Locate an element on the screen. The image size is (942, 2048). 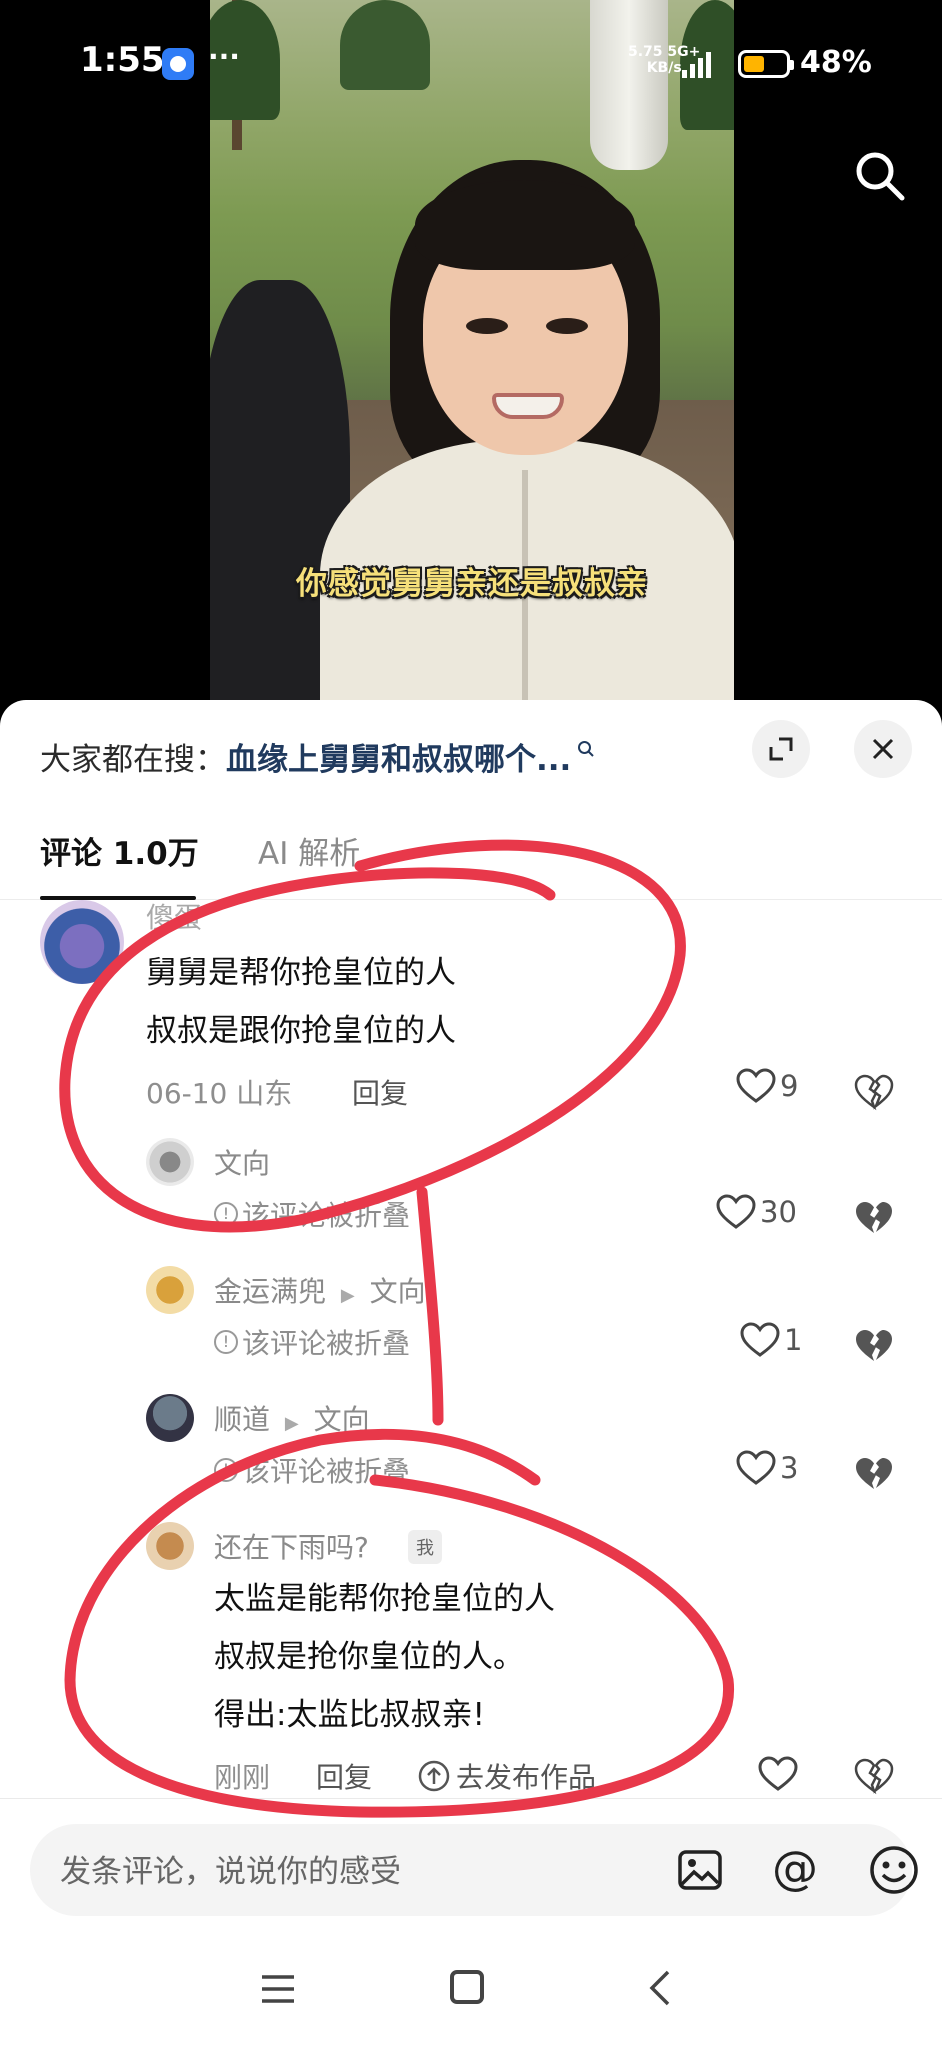
status-time: 1:55 is located at coordinates (122, 60).